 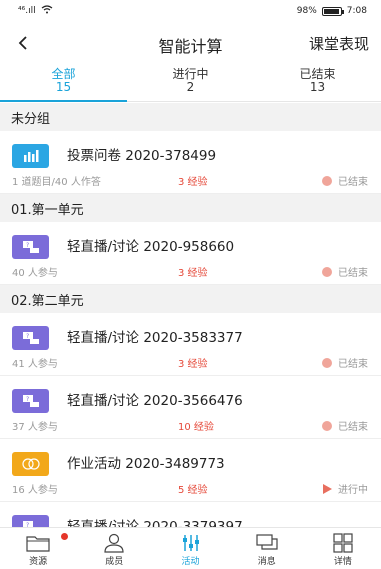 I want to click on item-meta: 37 人参与, so click(x=35, y=427).